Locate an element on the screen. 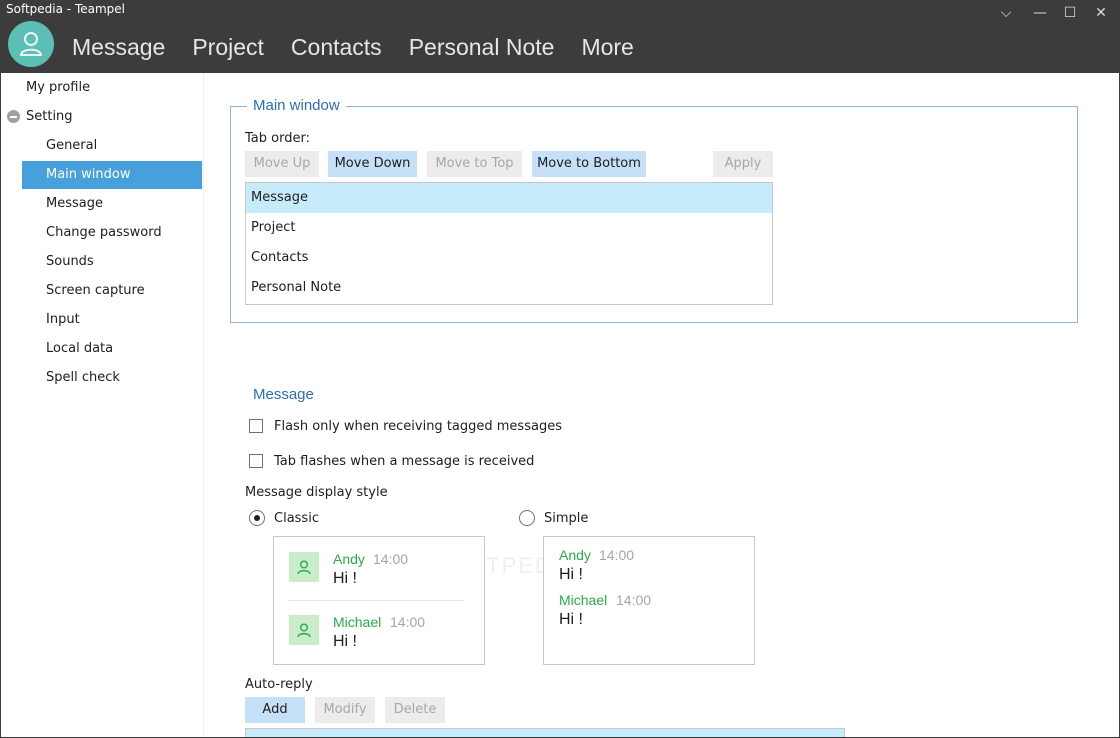 The height and width of the screenshot is (738, 1120). sidebar-item-main-window: Main window is located at coordinates (112, 175).